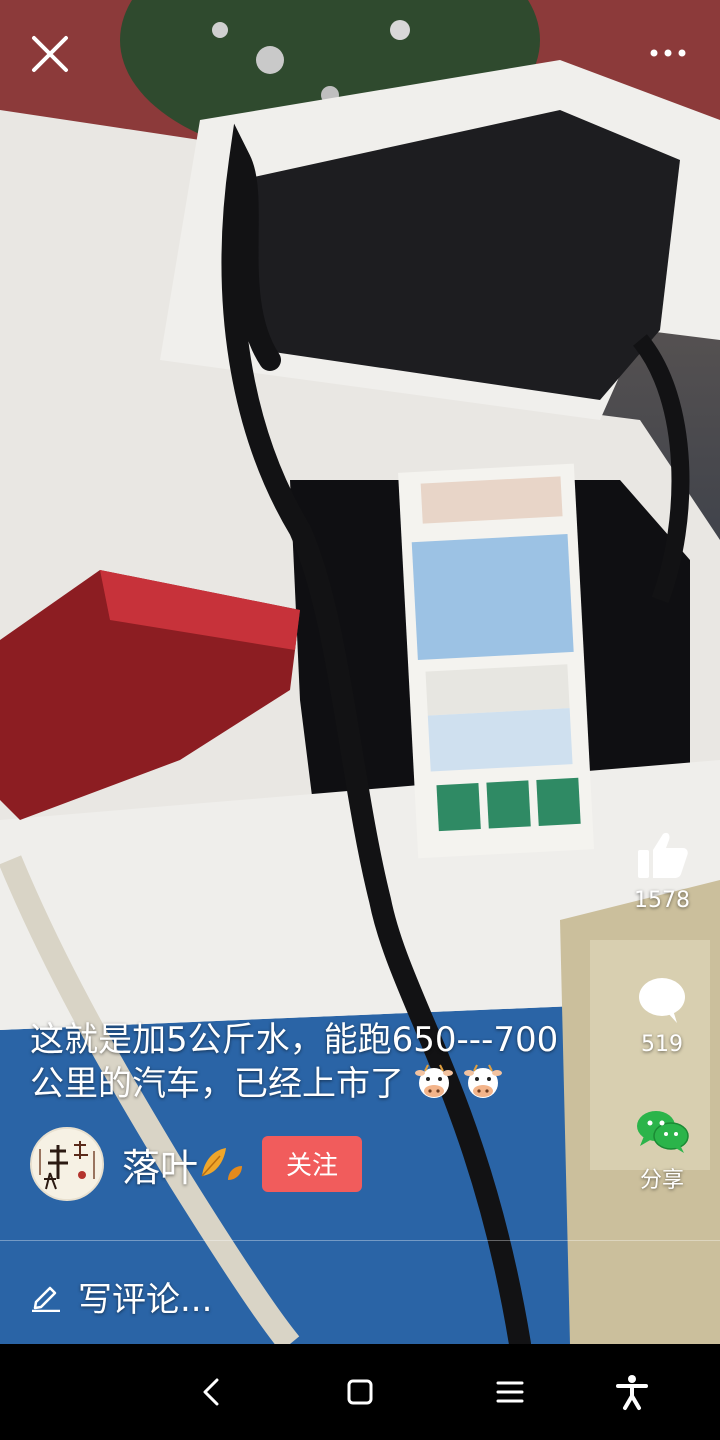  I want to click on share-button: 分享, so click(662, 1151).